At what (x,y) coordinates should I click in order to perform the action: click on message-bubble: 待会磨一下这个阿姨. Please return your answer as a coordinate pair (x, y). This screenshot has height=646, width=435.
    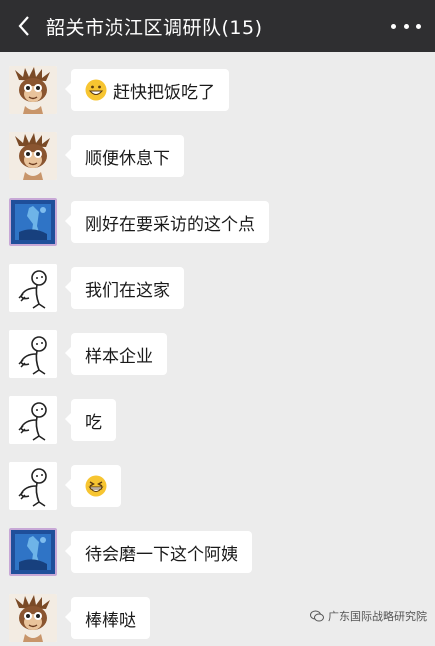
    Looking at the image, I should click on (158, 552).